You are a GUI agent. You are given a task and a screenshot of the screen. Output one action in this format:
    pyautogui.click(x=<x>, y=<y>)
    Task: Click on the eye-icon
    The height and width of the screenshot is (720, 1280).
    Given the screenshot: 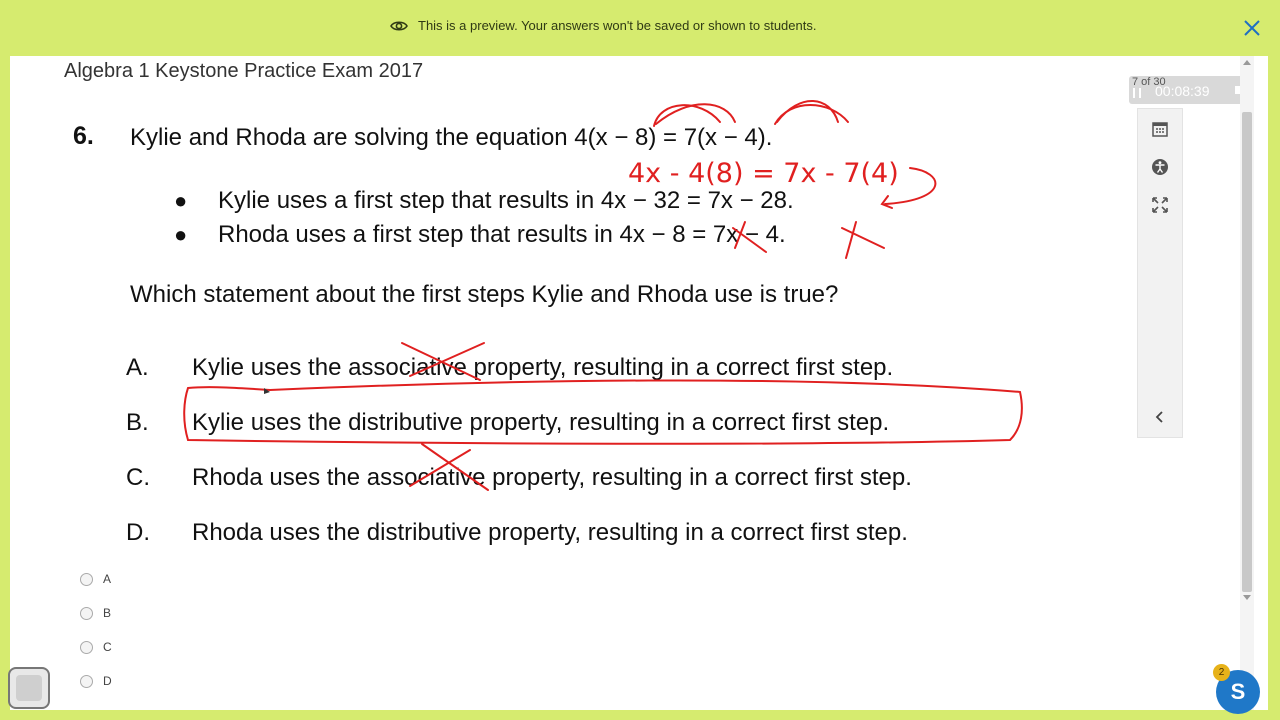 What is the action you would take?
    pyautogui.click(x=399, y=25)
    